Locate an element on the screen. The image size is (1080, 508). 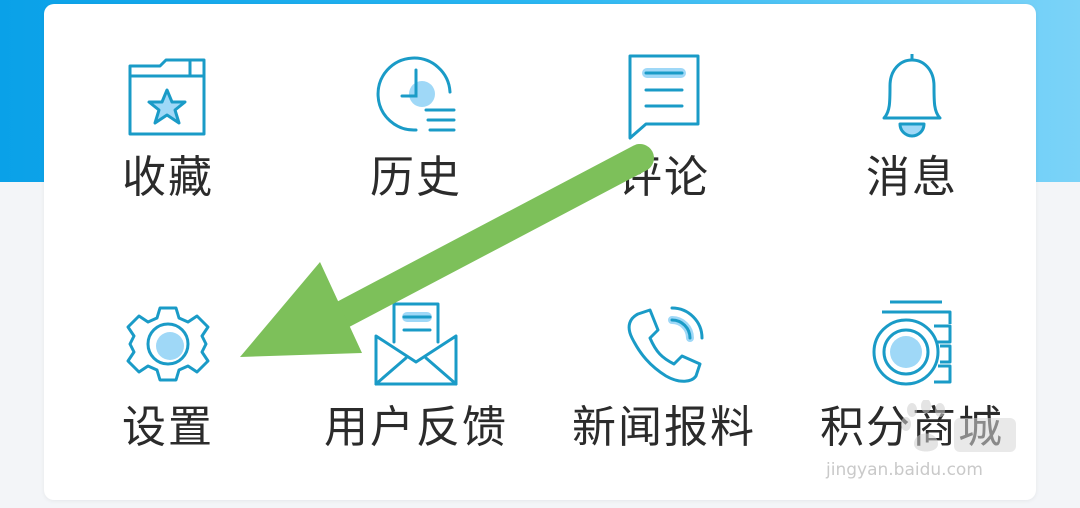
menu-item-label: 新闻报料 is located at coordinates (664, 427).